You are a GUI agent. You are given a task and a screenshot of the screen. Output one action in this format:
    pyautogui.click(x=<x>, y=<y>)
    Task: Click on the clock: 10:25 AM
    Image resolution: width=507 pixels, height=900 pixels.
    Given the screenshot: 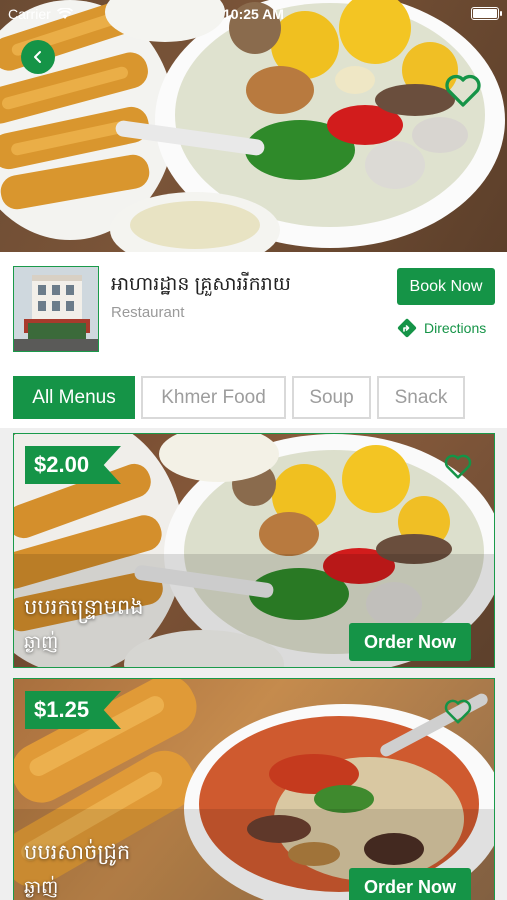 What is the action you would take?
    pyautogui.click(x=253, y=14)
    